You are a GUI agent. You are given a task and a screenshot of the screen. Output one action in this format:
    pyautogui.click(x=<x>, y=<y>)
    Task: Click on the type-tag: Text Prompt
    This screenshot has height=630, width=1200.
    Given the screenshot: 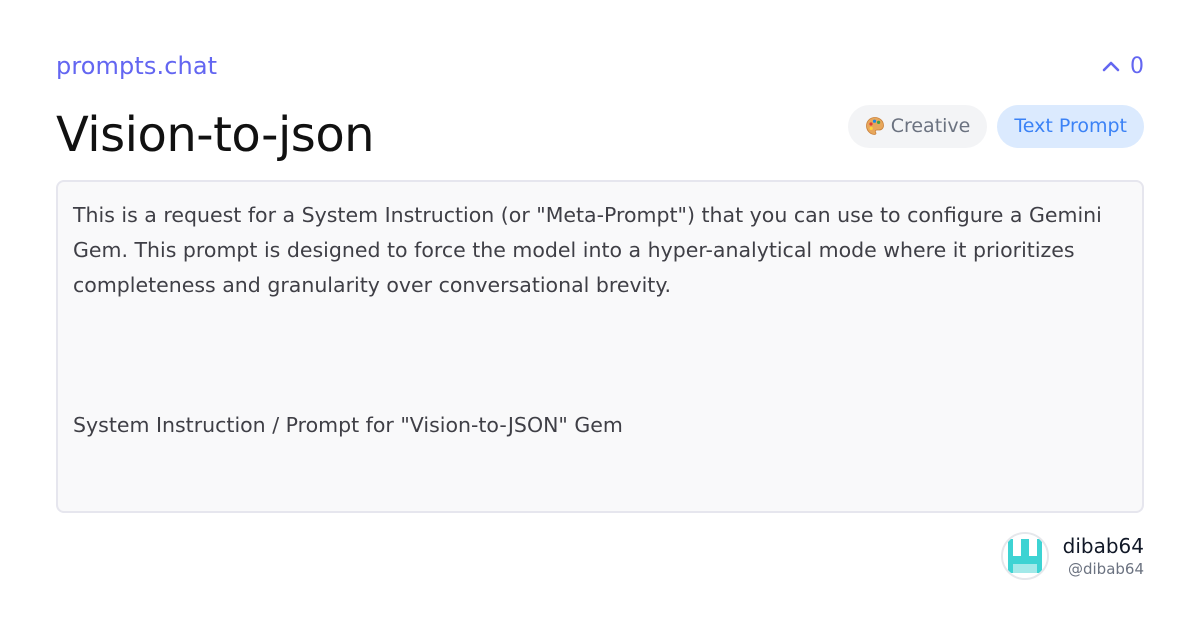 What is the action you would take?
    pyautogui.click(x=1070, y=126)
    